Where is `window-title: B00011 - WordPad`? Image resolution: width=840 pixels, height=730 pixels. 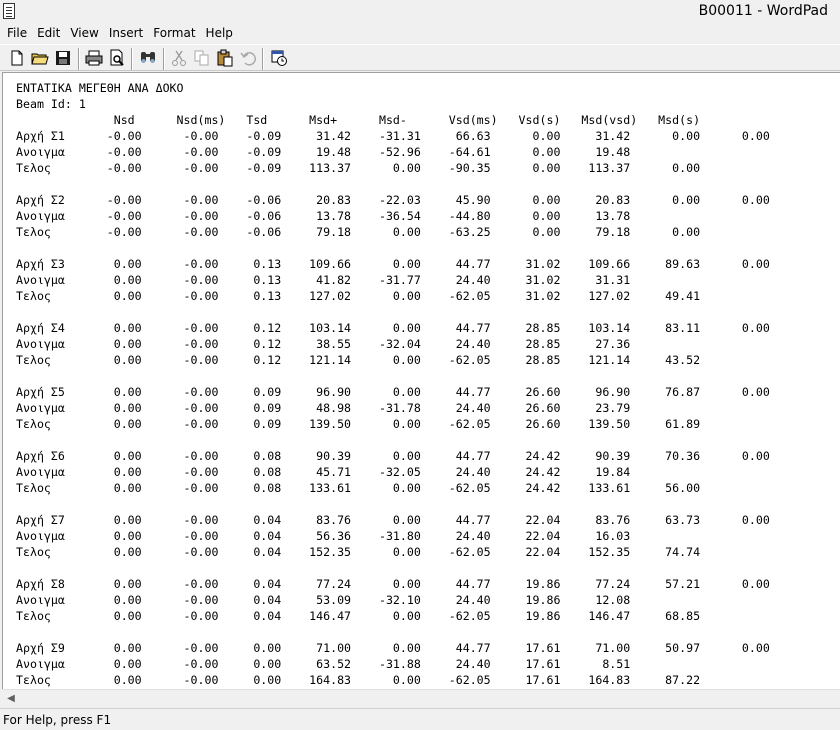 window-title: B00011 - WordPad is located at coordinates (763, 11).